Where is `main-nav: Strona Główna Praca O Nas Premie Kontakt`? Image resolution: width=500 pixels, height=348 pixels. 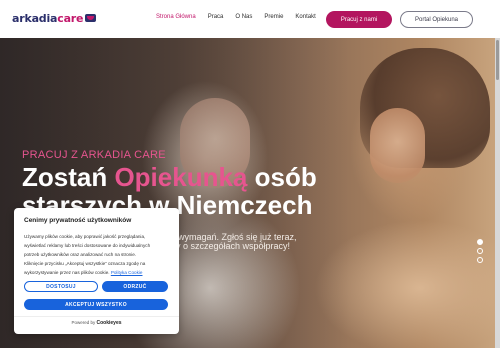
main-nav: Strona Główna Praca O Nas Premie Kontakt is located at coordinates (242, 17).